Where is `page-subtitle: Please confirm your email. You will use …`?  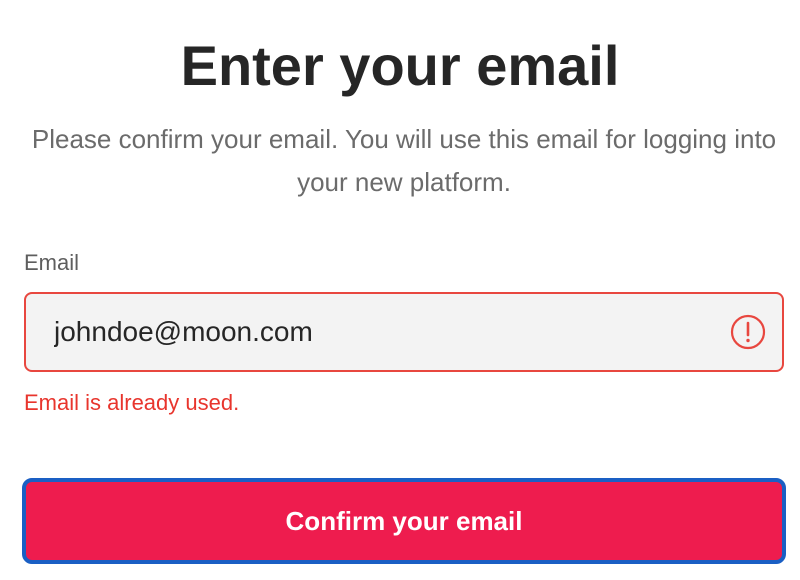 page-subtitle: Please confirm your email. You will use … is located at coordinates (404, 160).